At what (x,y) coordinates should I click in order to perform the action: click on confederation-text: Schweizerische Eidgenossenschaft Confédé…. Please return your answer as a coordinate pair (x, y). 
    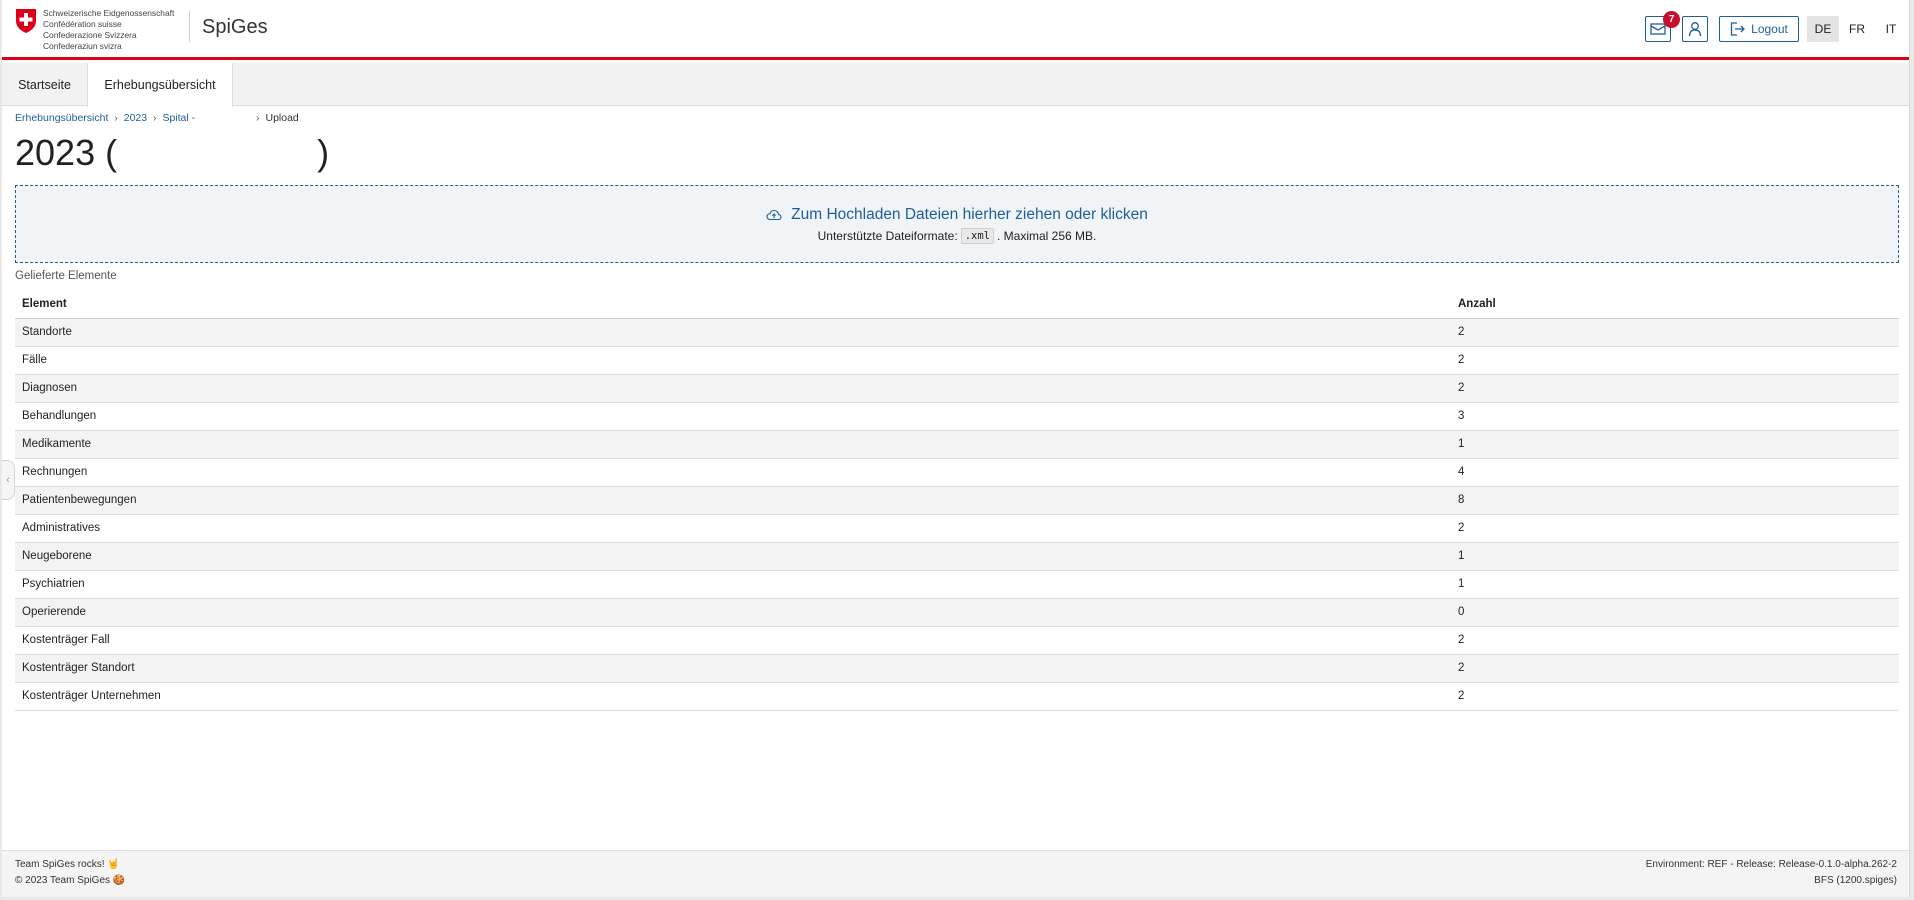
    Looking at the image, I should click on (109, 29).